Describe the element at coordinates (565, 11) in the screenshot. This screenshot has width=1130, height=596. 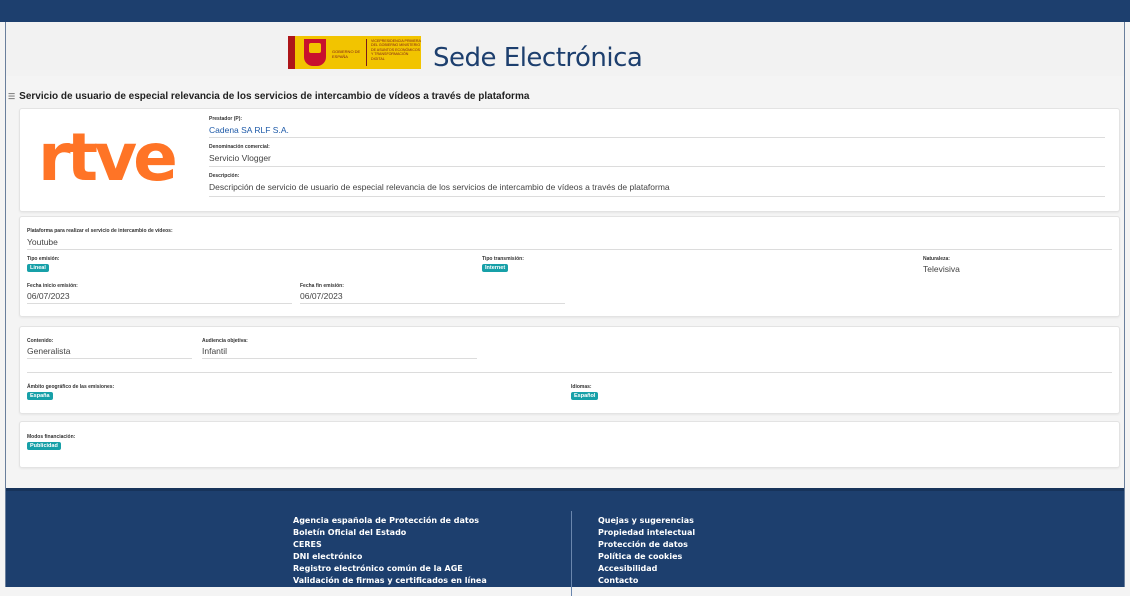
I see `top-bar` at that location.